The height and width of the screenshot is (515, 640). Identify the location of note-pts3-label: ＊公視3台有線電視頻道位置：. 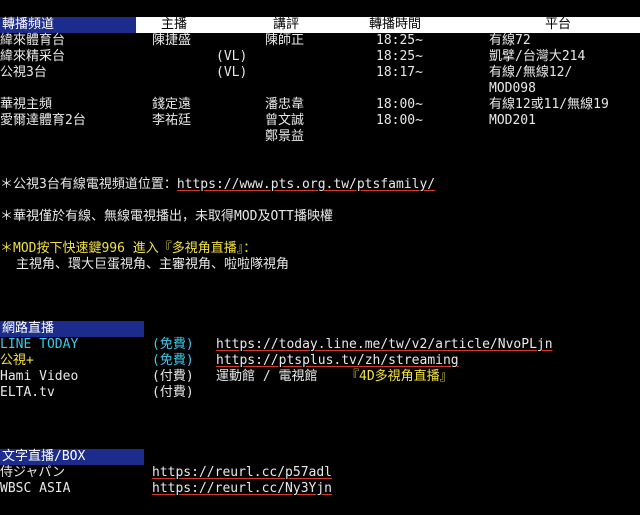
(88, 184).